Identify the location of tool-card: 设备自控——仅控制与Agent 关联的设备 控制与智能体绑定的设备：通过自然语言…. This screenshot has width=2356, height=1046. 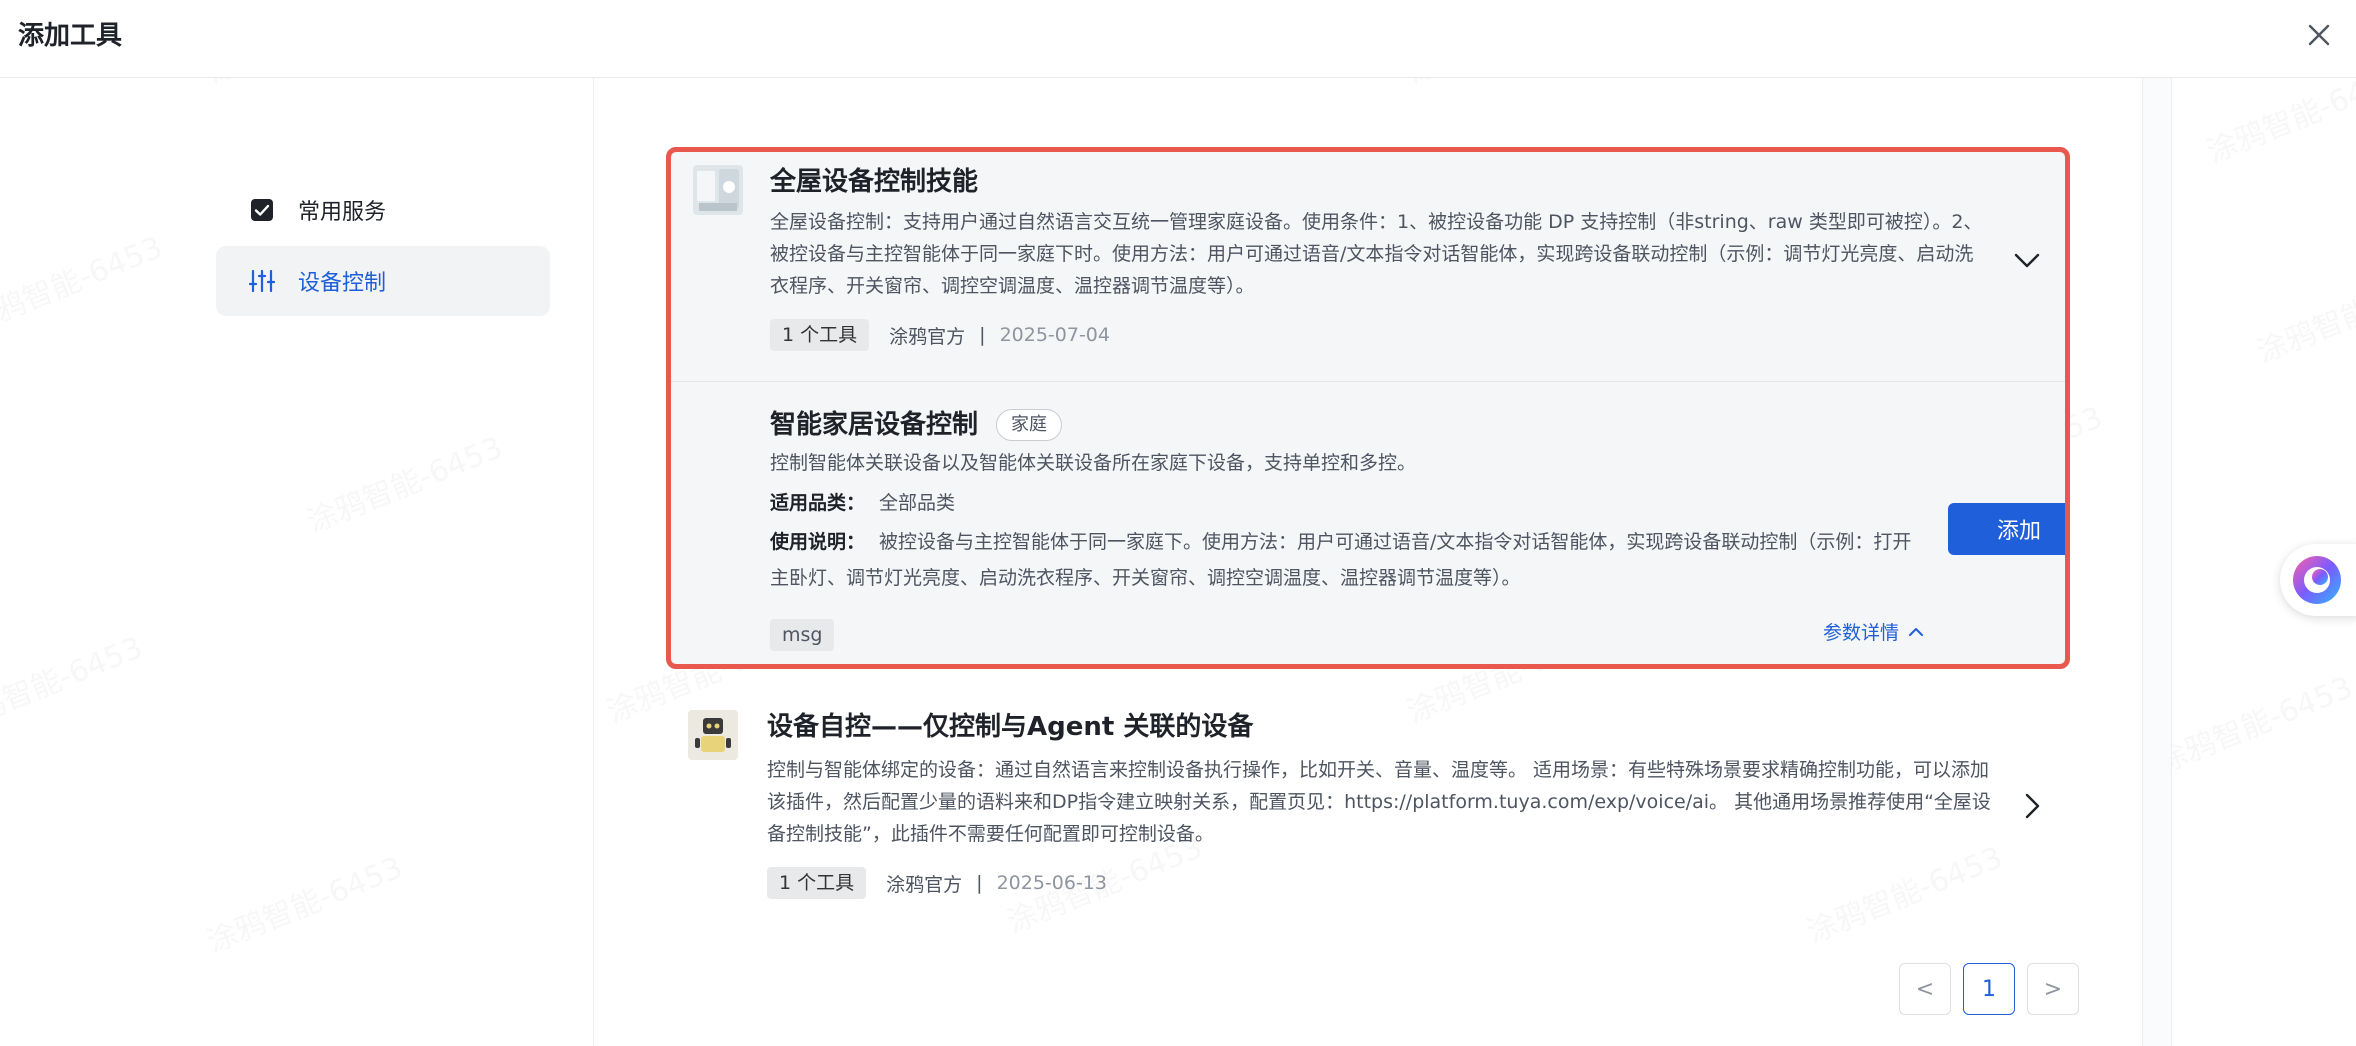
(1368, 805).